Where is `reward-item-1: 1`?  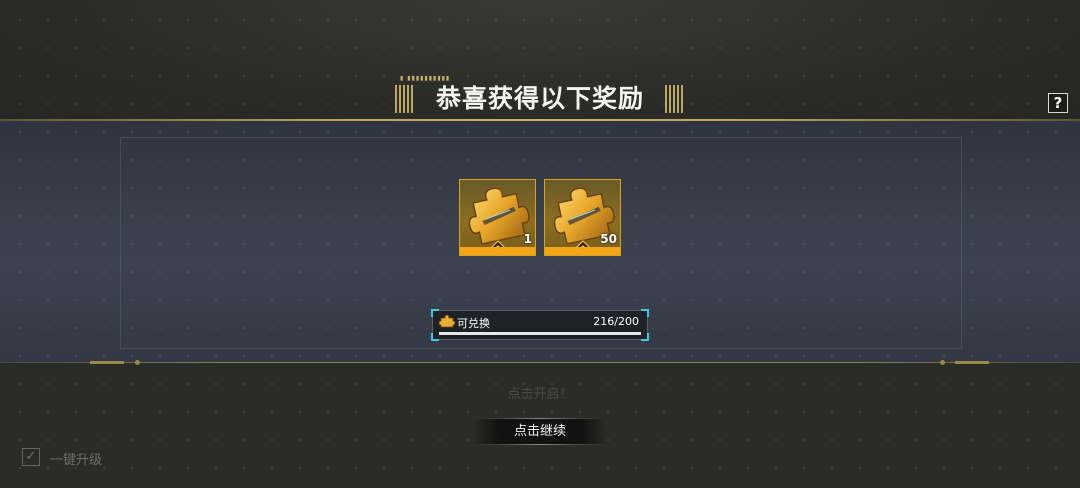
reward-item-1: 1 is located at coordinates (497, 217).